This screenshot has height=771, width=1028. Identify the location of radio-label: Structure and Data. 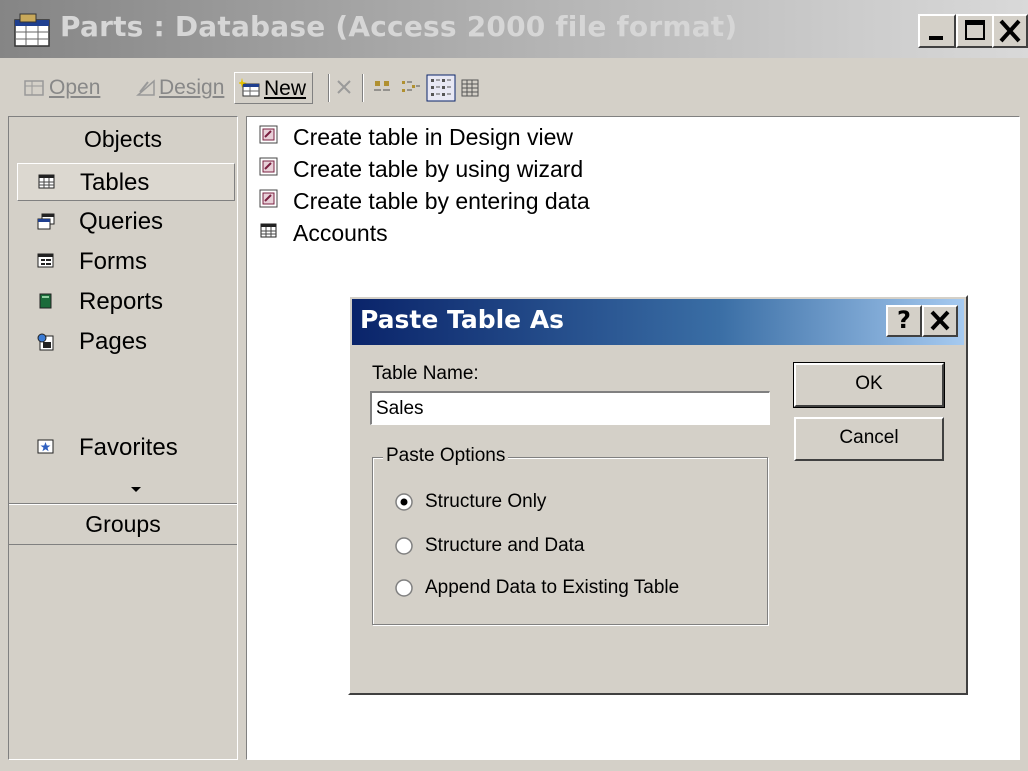
(505, 545).